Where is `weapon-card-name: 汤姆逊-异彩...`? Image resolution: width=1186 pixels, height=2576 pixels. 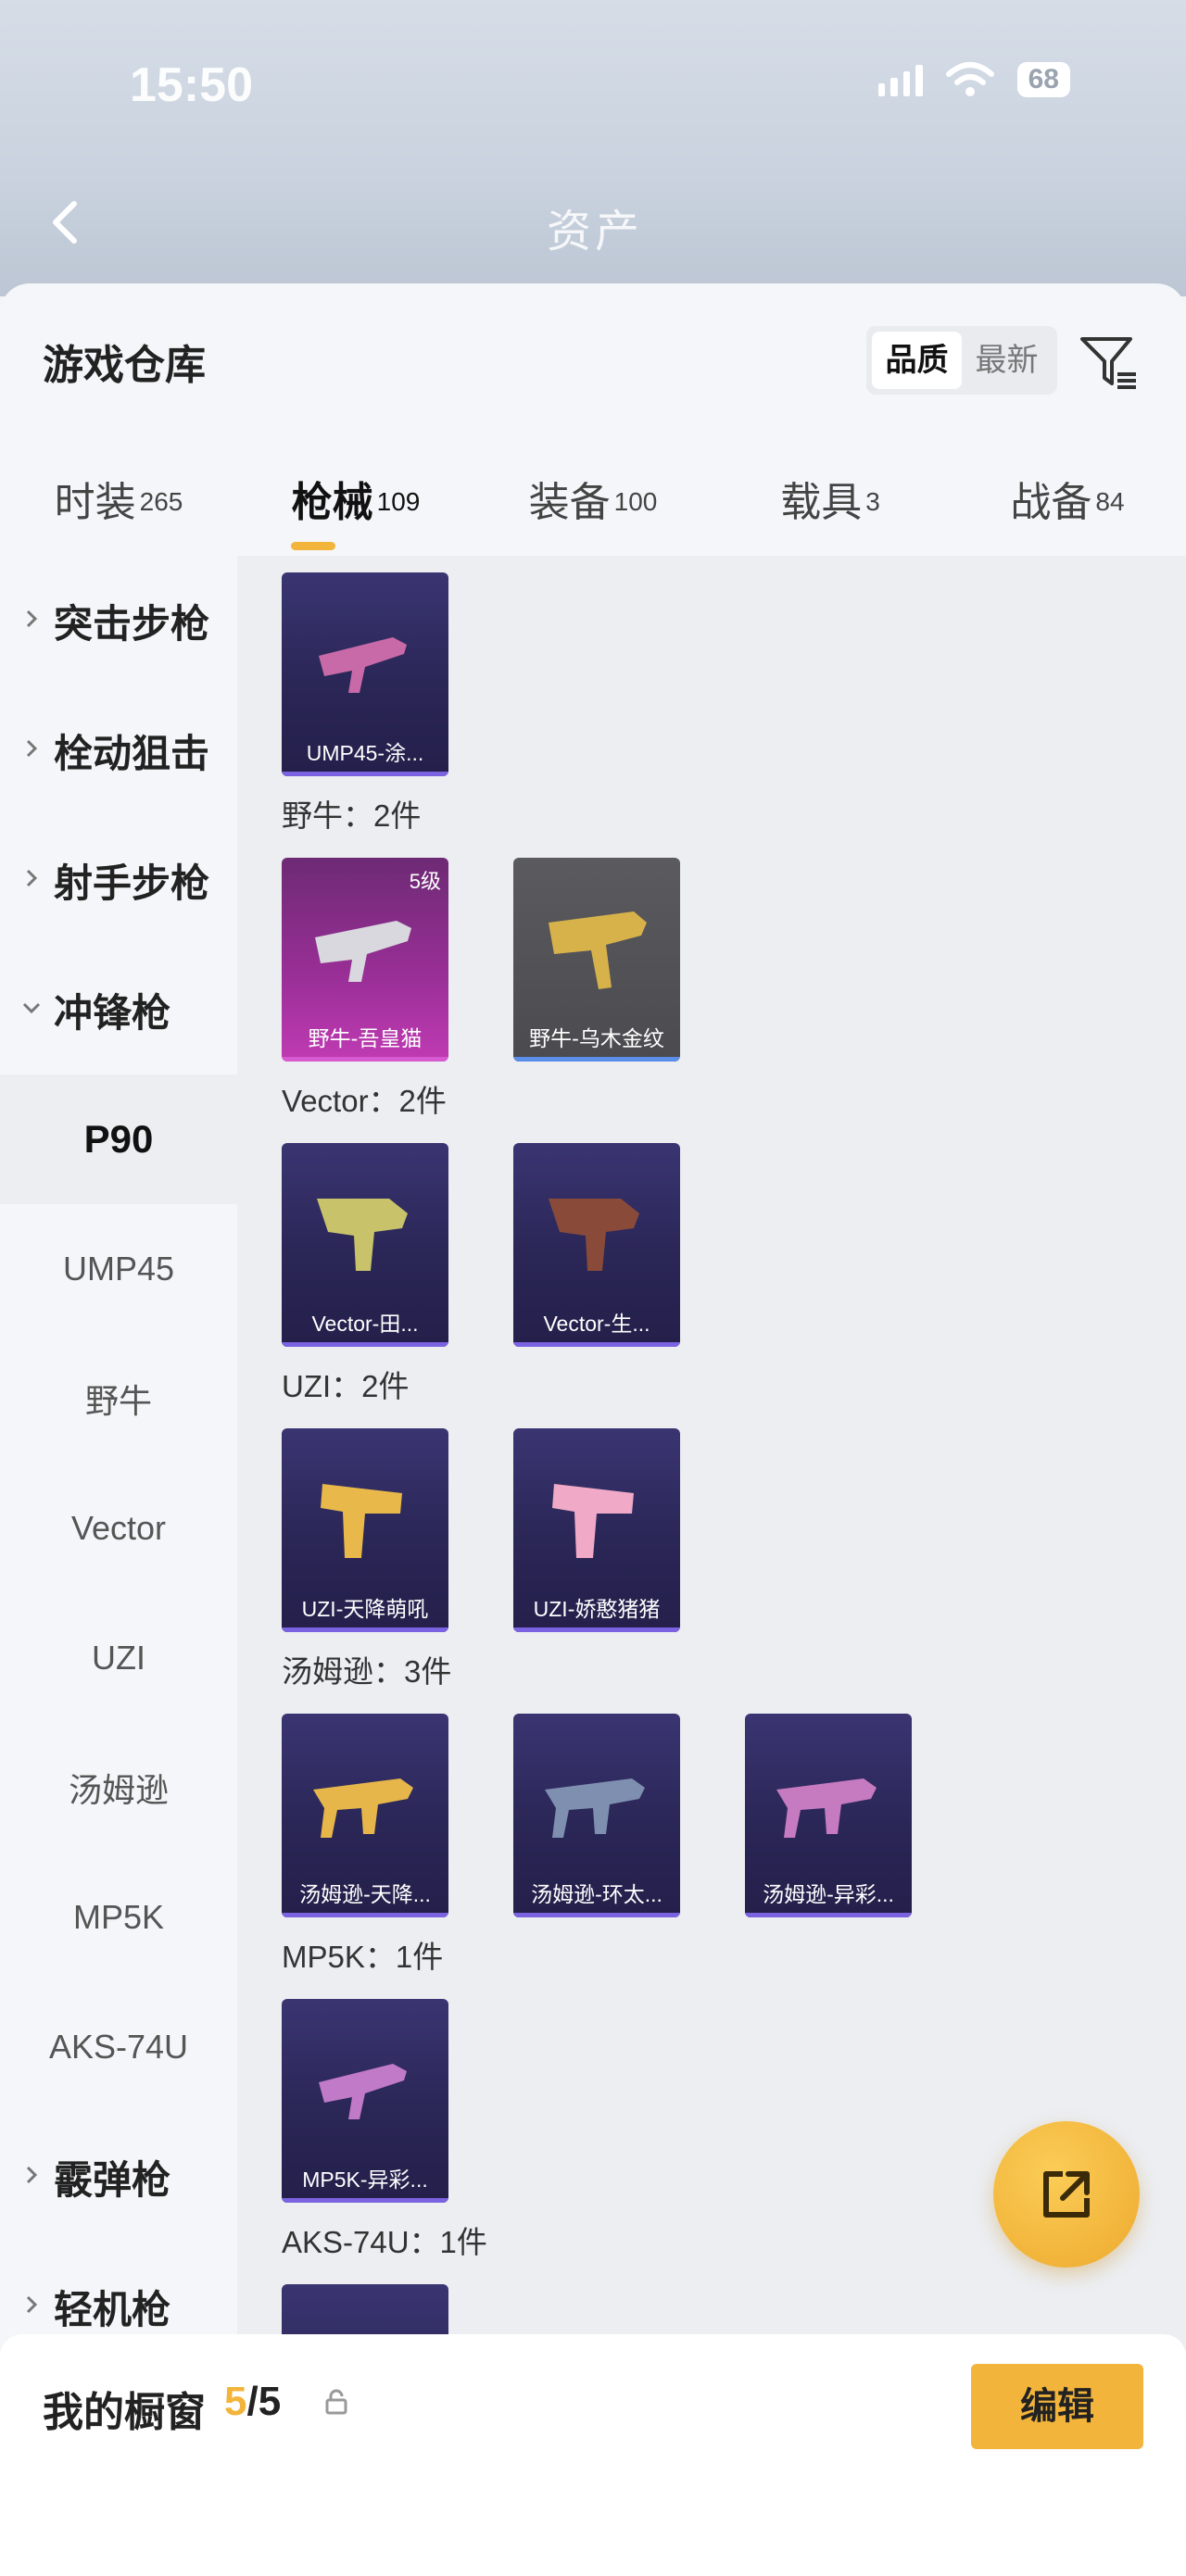 weapon-card-name: 汤姆逊-异彩... is located at coordinates (828, 1894).